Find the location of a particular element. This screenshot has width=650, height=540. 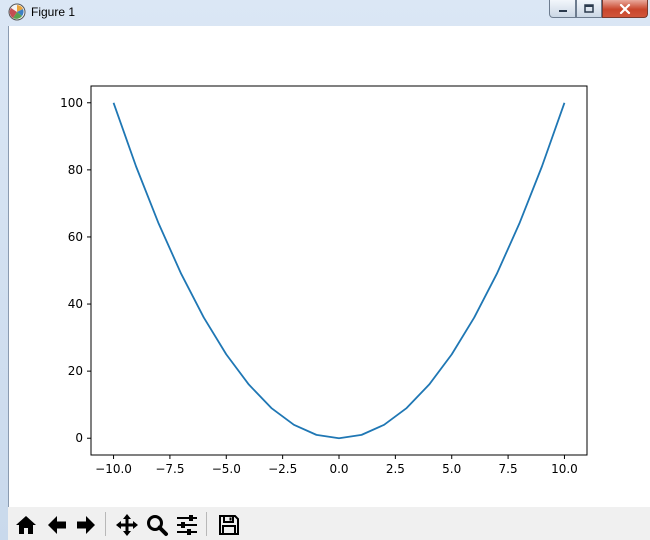

x-tick-label: −5.0 is located at coordinates (226, 469).